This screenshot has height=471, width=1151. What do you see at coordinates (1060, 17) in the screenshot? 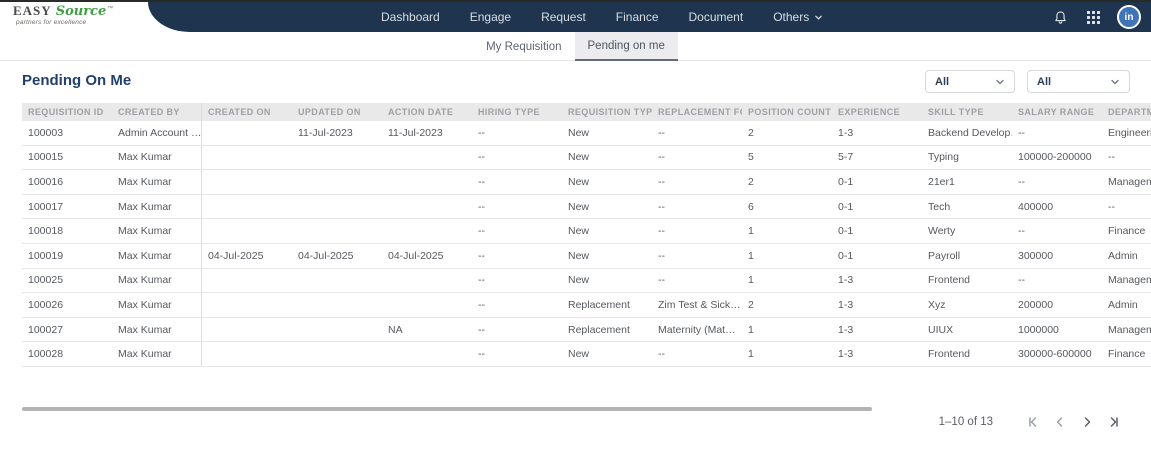
I see `notification-bell-icon` at bounding box center [1060, 17].